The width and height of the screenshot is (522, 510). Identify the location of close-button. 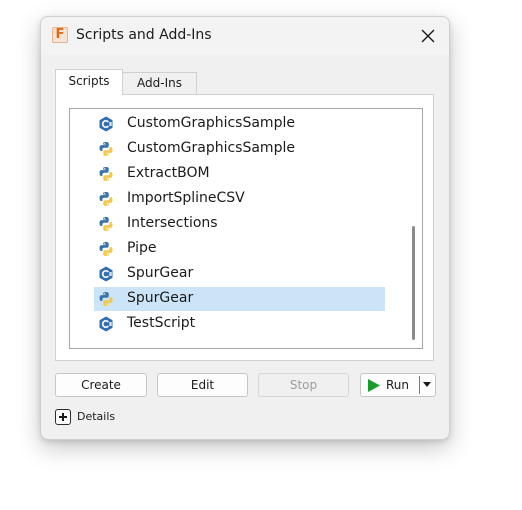
(428, 36).